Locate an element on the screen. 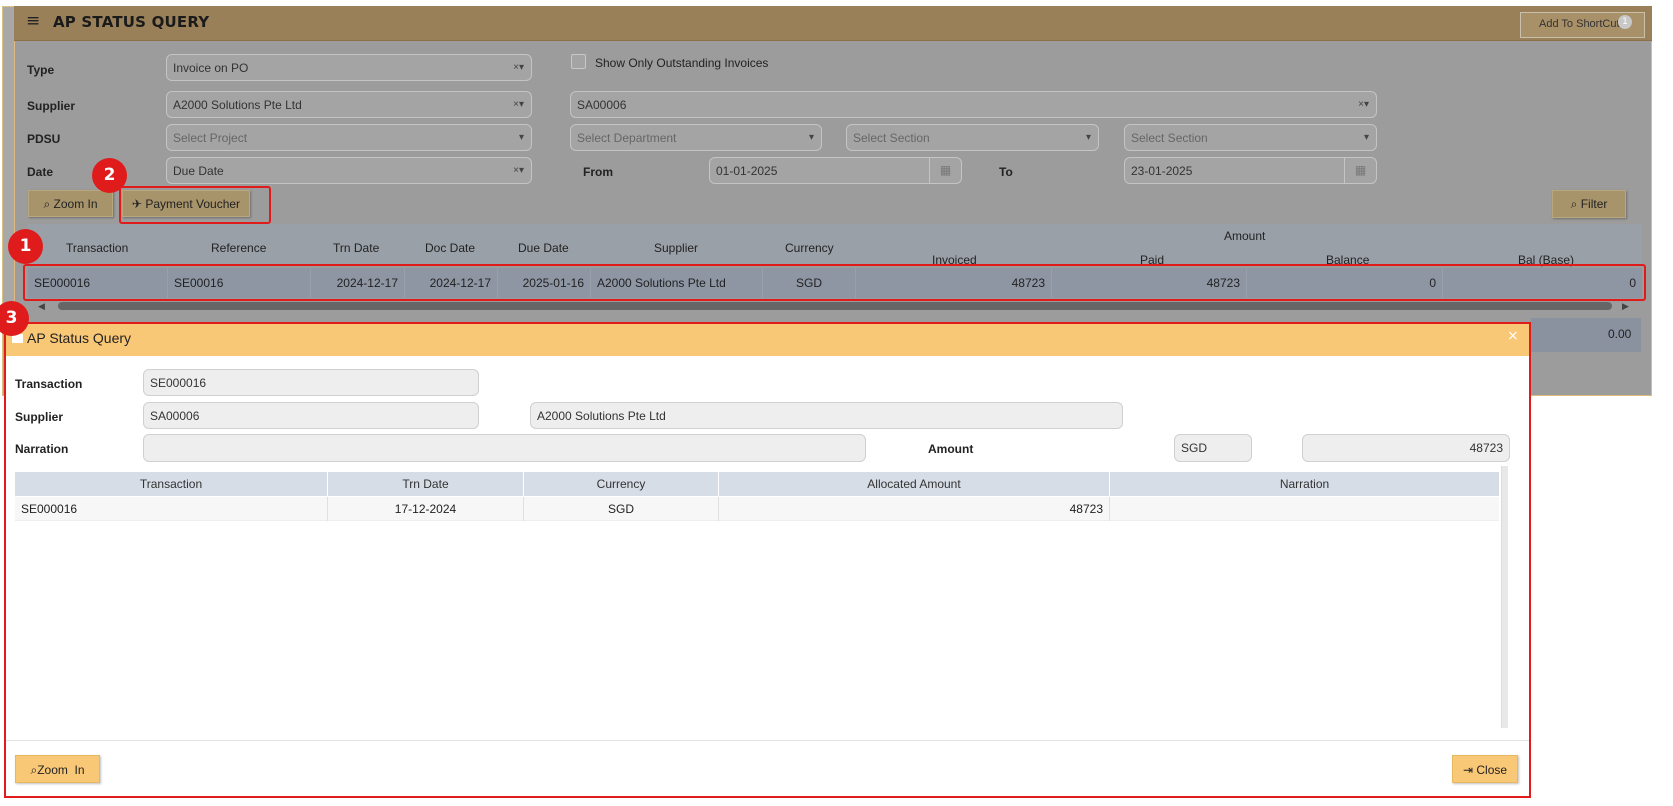  col-doc-date: Doc Date is located at coordinates (450, 248).